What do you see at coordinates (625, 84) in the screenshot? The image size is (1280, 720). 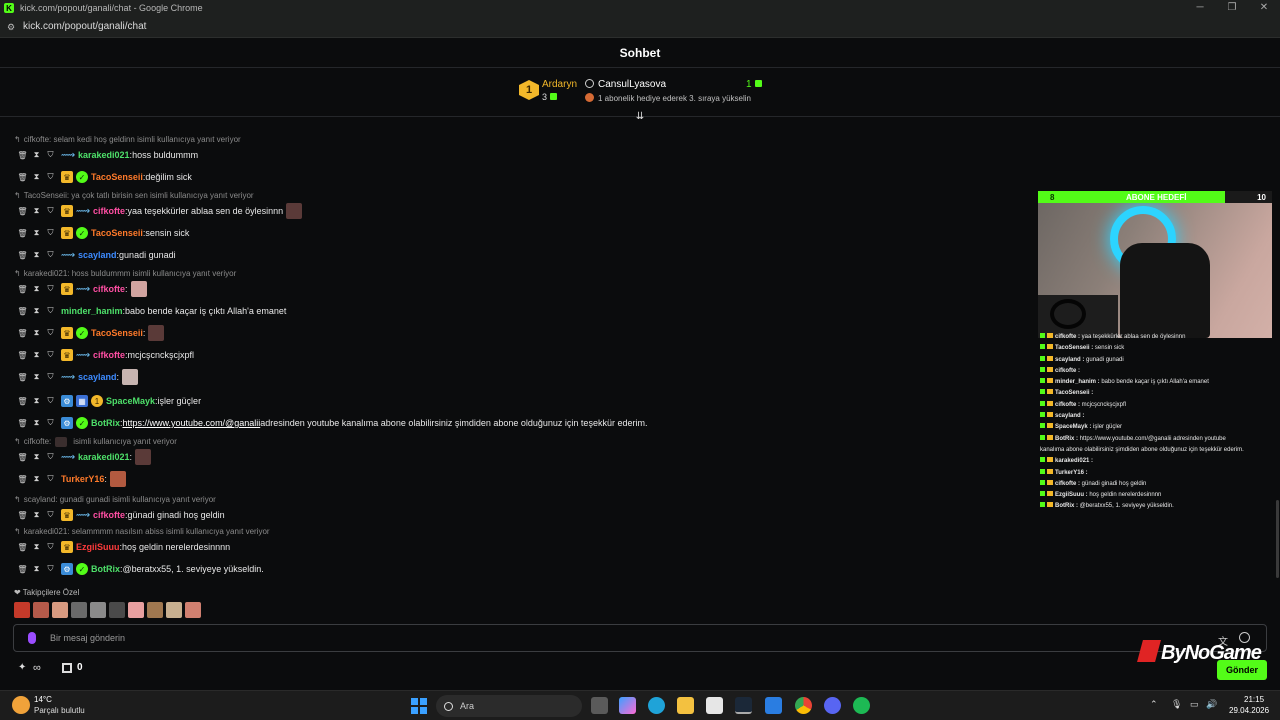 I see `event-user: CansulLyasova` at bounding box center [625, 84].